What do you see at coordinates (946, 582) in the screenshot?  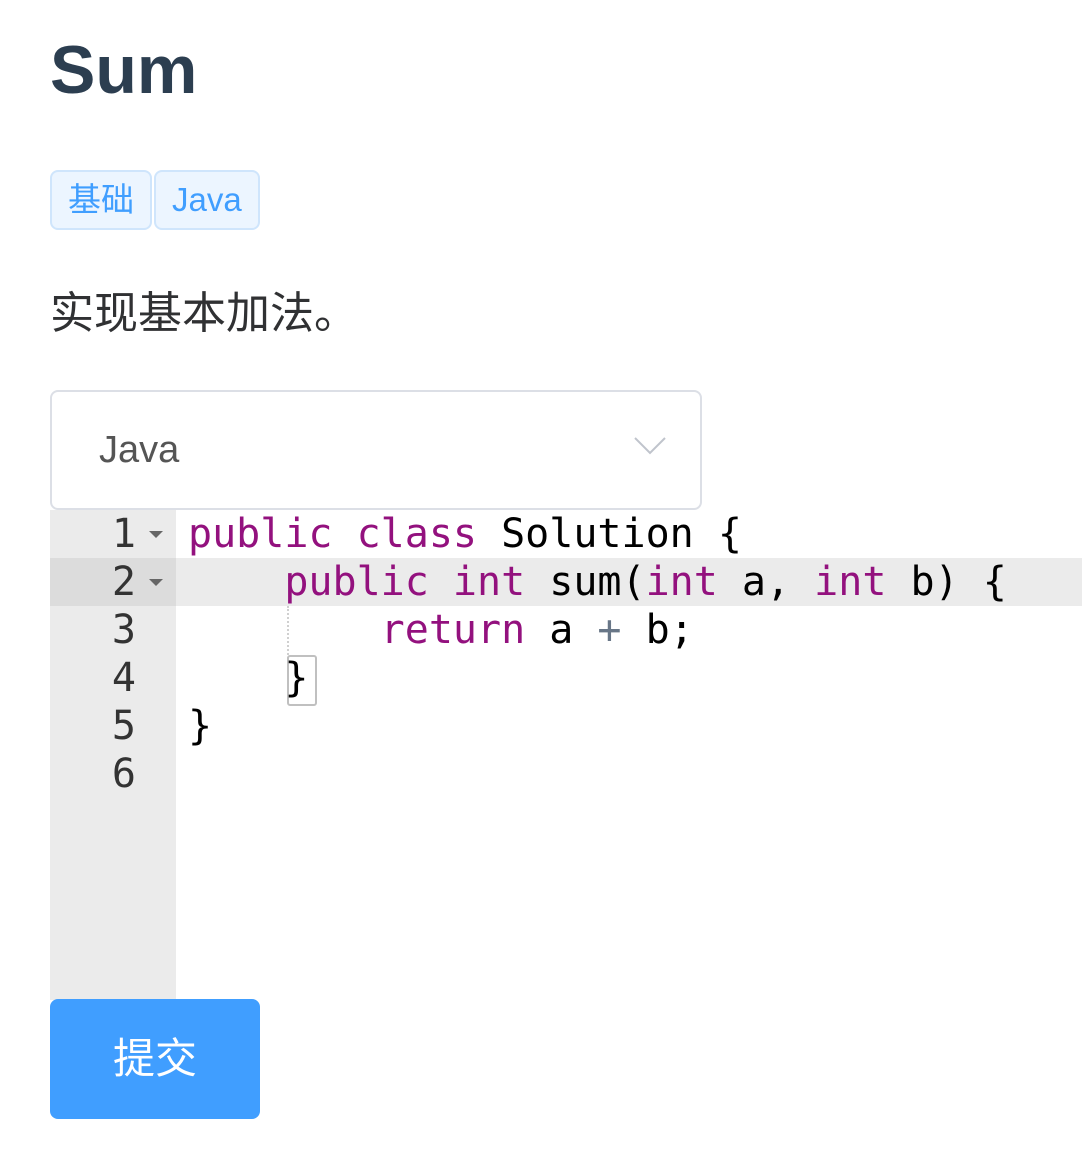 I see `code-text: b) {` at bounding box center [946, 582].